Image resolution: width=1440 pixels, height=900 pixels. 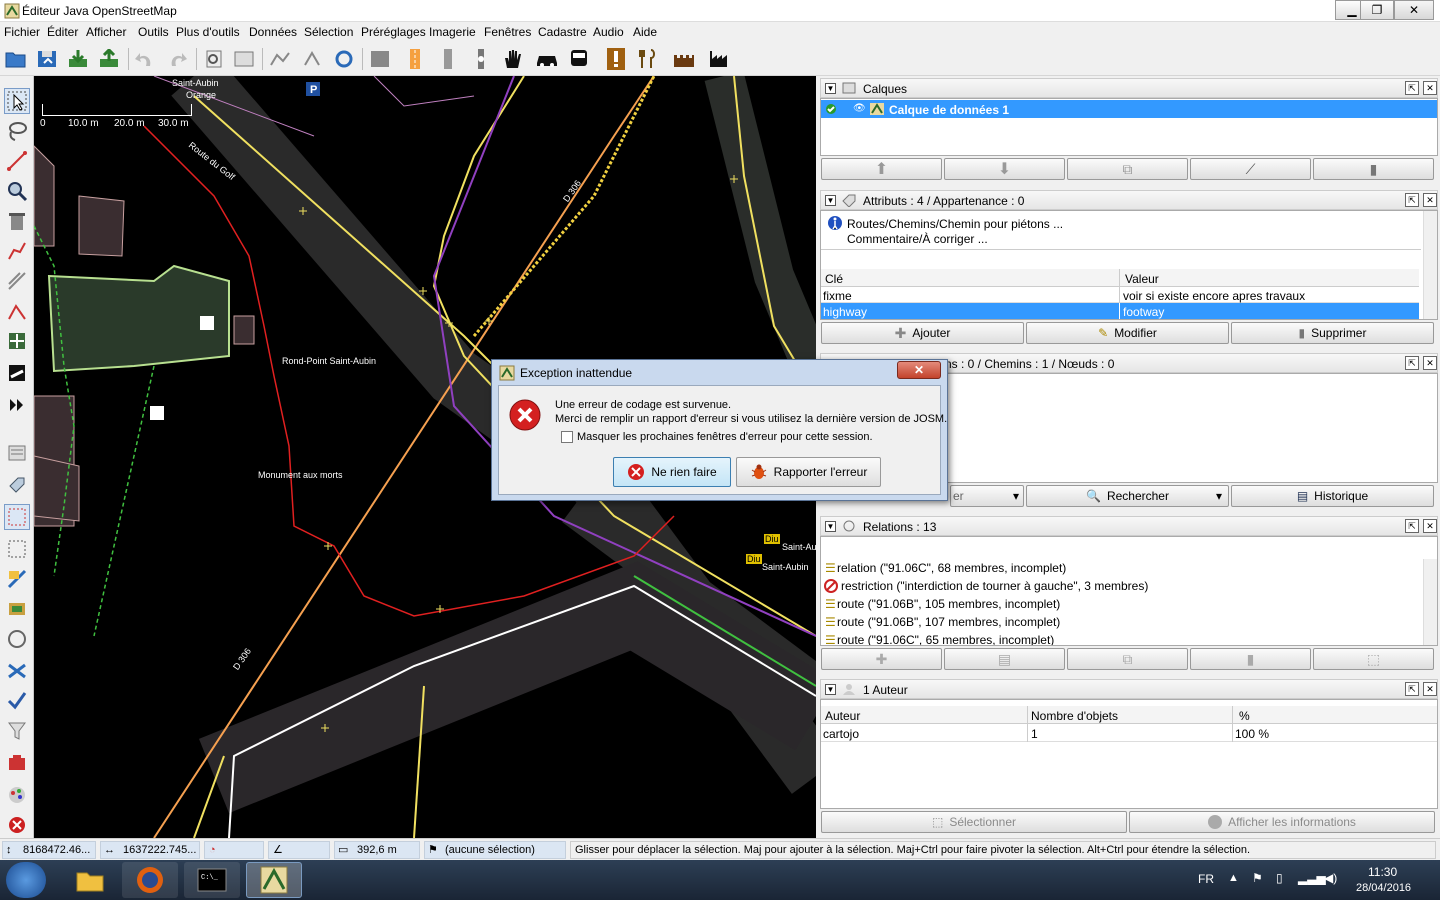 I want to click on redo-icon, so click(x=177, y=59).